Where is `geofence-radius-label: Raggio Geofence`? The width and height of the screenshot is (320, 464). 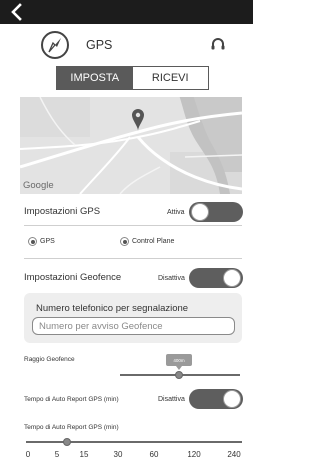
geofence-radius-label: Raggio Geofence is located at coordinates (49, 359).